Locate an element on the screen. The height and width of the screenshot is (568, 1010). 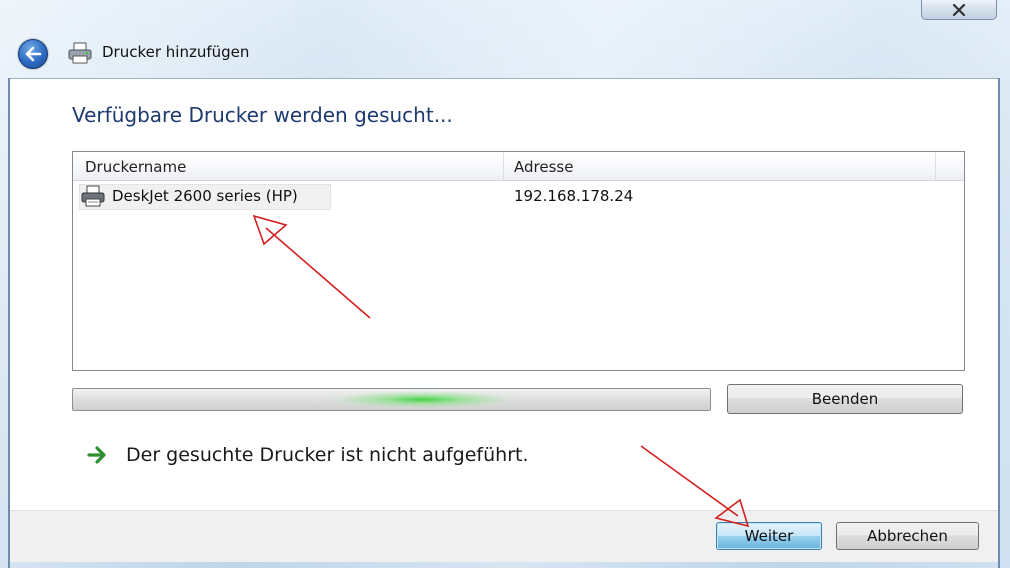
printer-address: 192.168.178.24 is located at coordinates (574, 196).